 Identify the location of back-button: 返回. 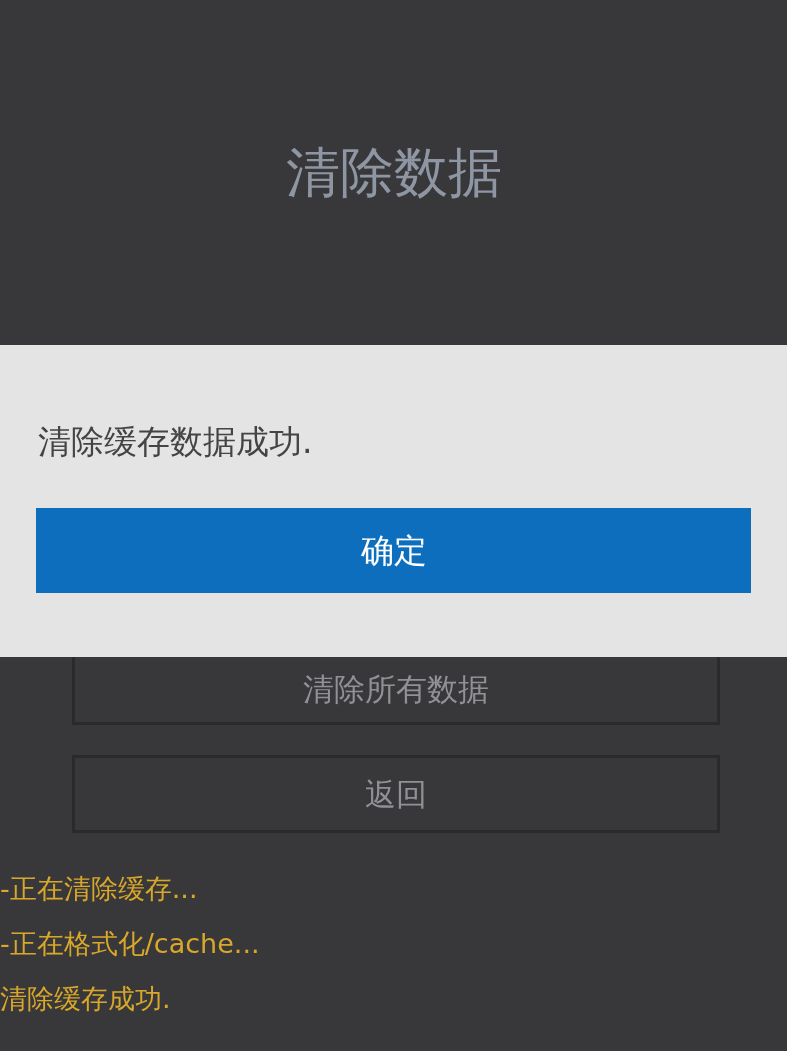
(396, 794).